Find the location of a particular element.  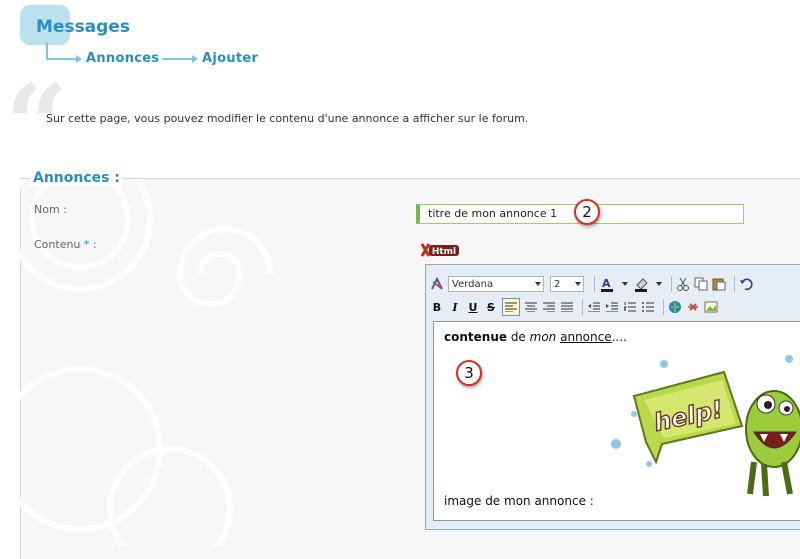

bulleted-list-icon is located at coordinates (648, 307).